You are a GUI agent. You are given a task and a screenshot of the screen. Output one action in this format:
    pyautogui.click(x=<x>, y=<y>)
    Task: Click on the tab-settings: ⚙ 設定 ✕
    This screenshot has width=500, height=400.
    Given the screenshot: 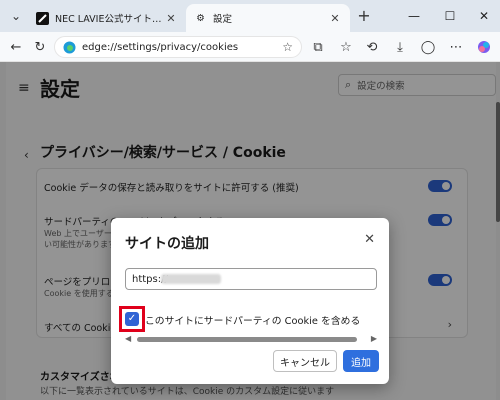 What is the action you would take?
    pyautogui.click(x=268, y=18)
    